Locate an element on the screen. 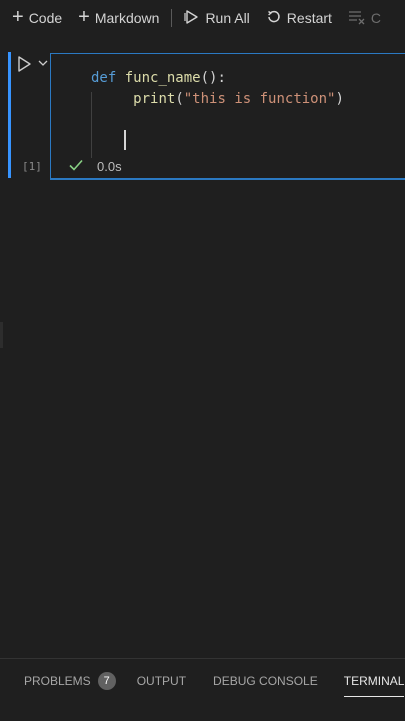  chevron-down-icon is located at coordinates (43, 62).